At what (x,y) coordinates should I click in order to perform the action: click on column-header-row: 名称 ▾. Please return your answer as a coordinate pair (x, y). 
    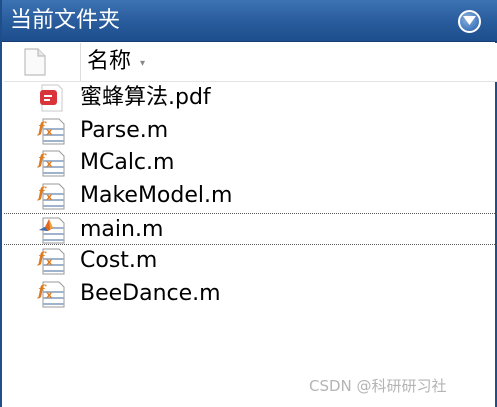
    Looking at the image, I should click on (250, 62).